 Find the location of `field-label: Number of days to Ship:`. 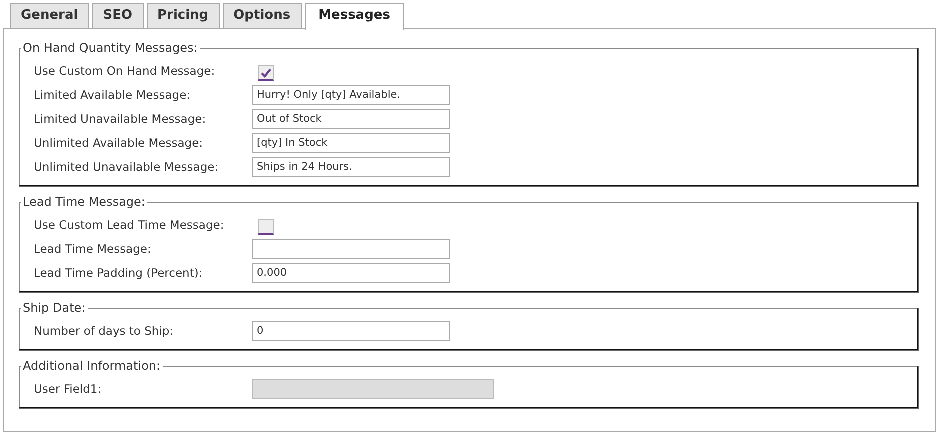

field-label: Number of days to Ship: is located at coordinates (104, 331).